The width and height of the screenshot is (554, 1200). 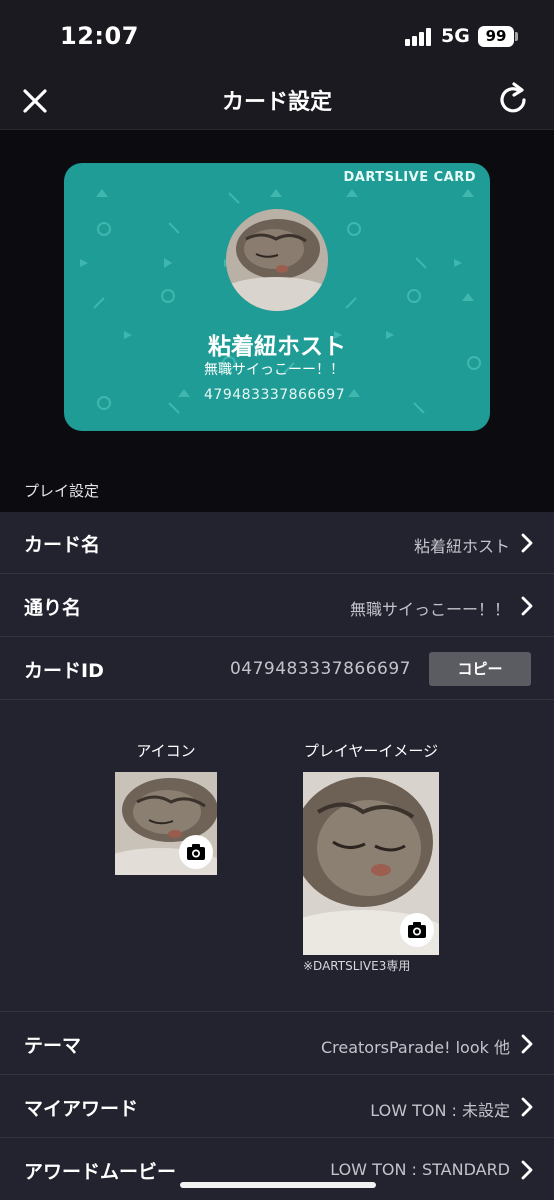 I want to click on card-name-label: カード名, so click(x=62, y=545).